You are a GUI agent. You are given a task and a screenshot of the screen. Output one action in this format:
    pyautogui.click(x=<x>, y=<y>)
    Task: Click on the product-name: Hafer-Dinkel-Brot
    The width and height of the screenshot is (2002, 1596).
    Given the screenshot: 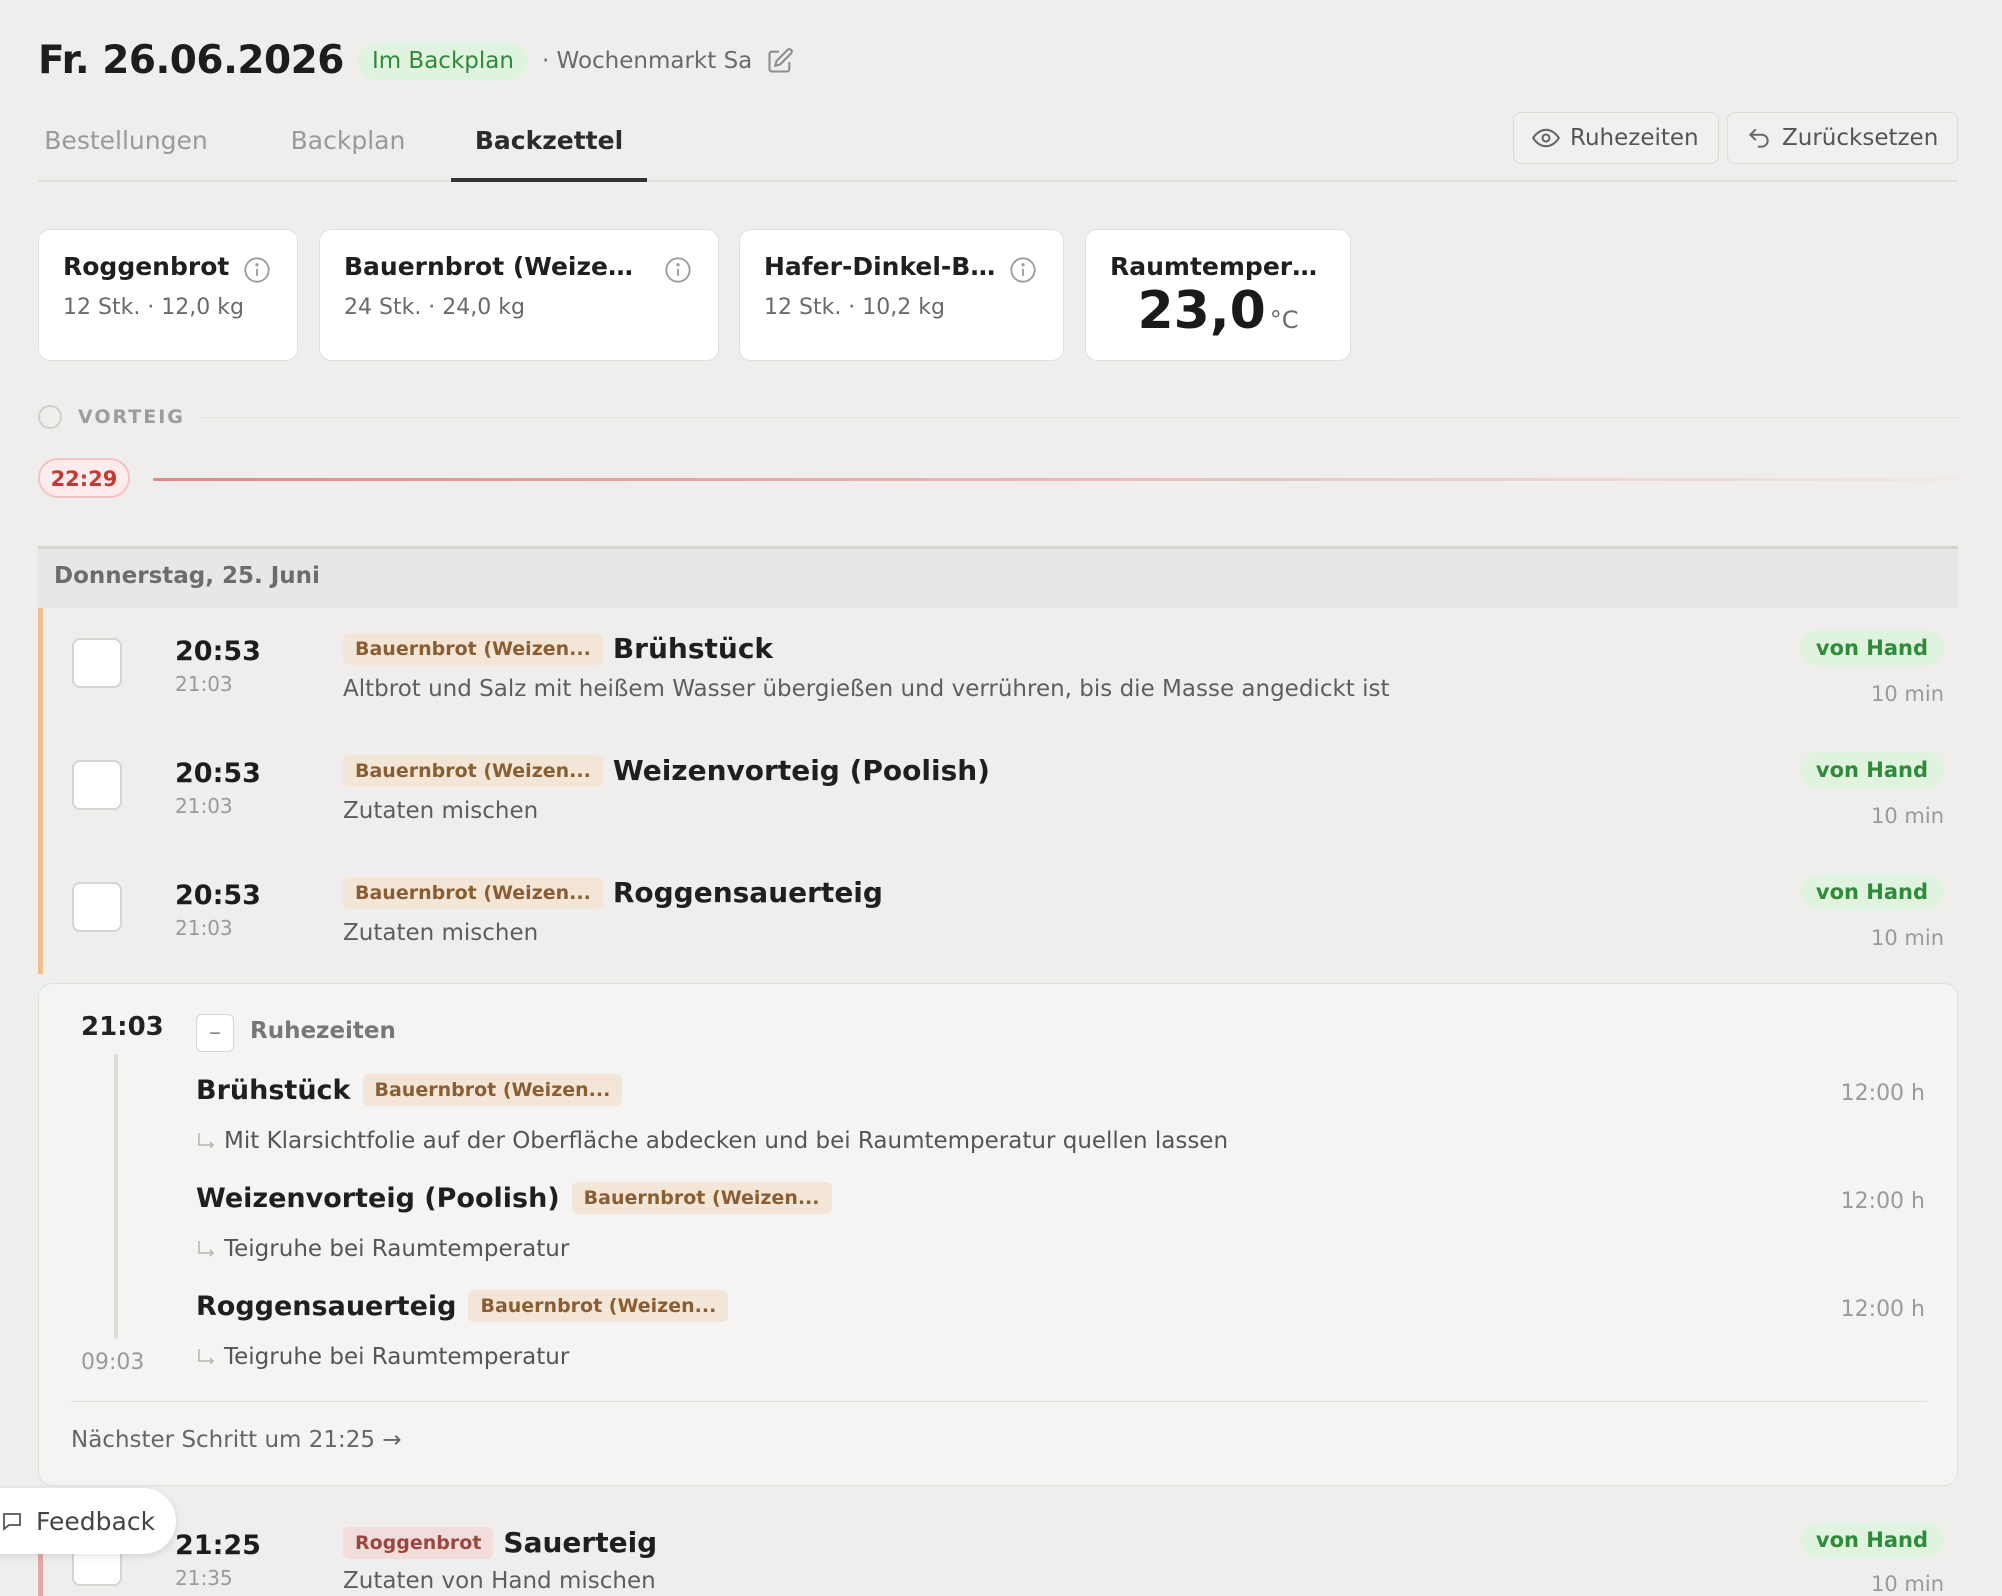 What is the action you would take?
    pyautogui.click(x=884, y=266)
    